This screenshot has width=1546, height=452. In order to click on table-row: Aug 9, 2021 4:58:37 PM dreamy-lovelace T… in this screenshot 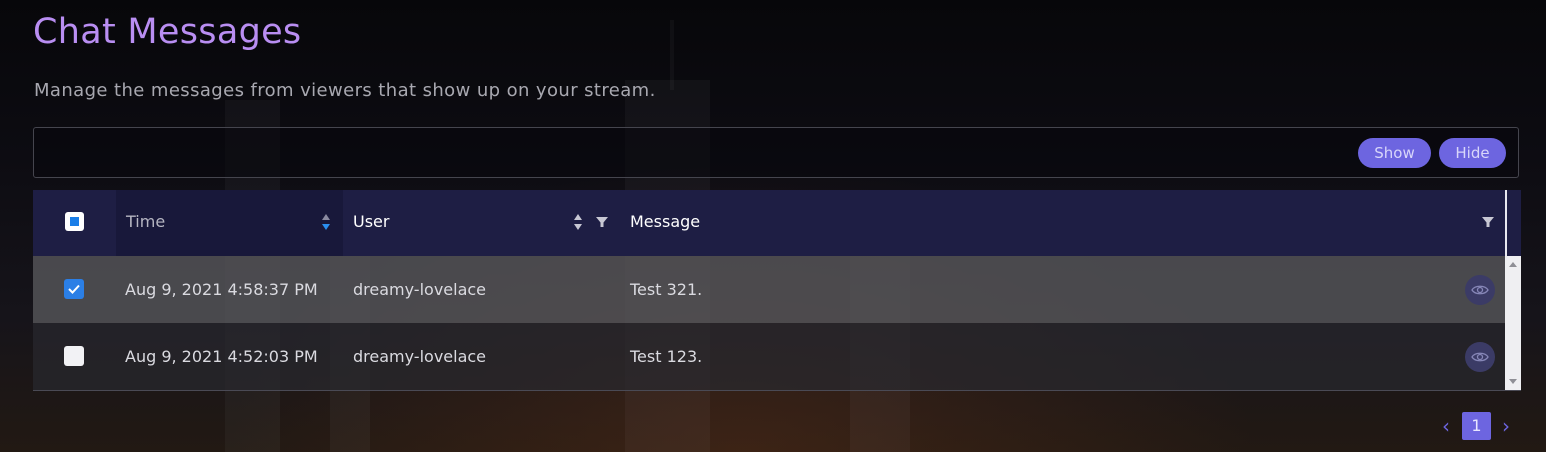, I will do `click(769, 289)`.